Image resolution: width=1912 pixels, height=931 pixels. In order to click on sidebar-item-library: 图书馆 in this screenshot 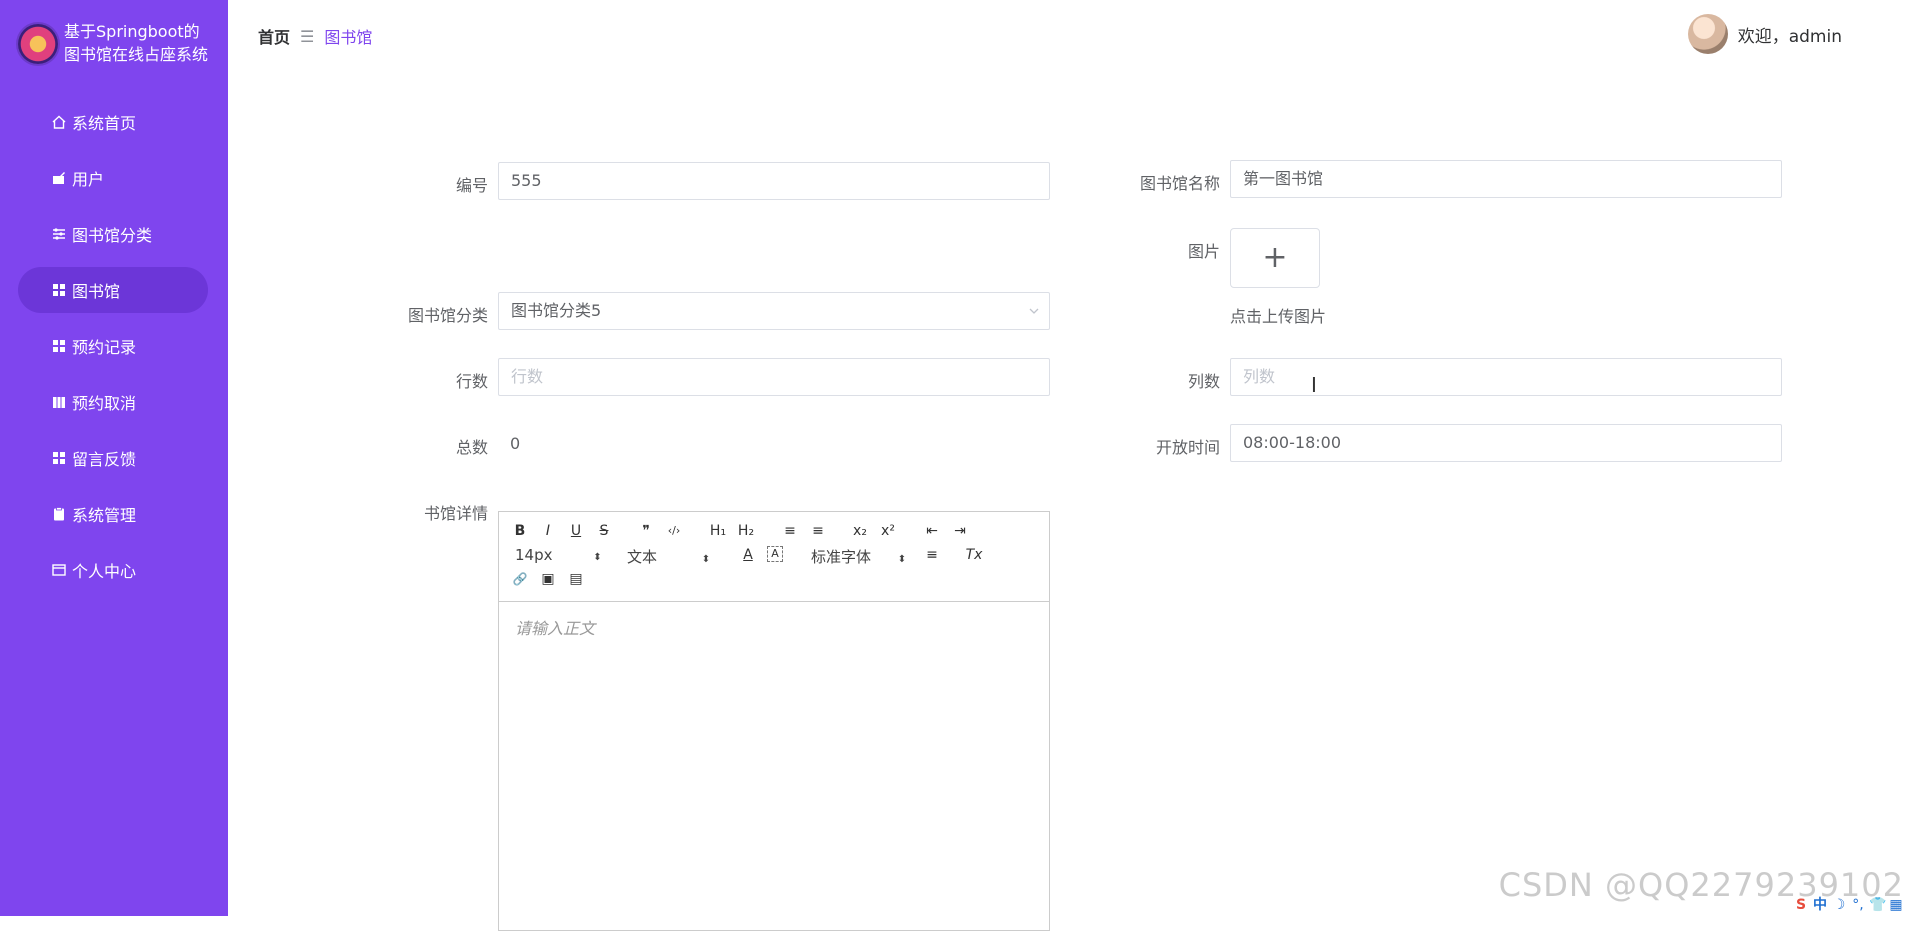, I will do `click(113, 290)`.